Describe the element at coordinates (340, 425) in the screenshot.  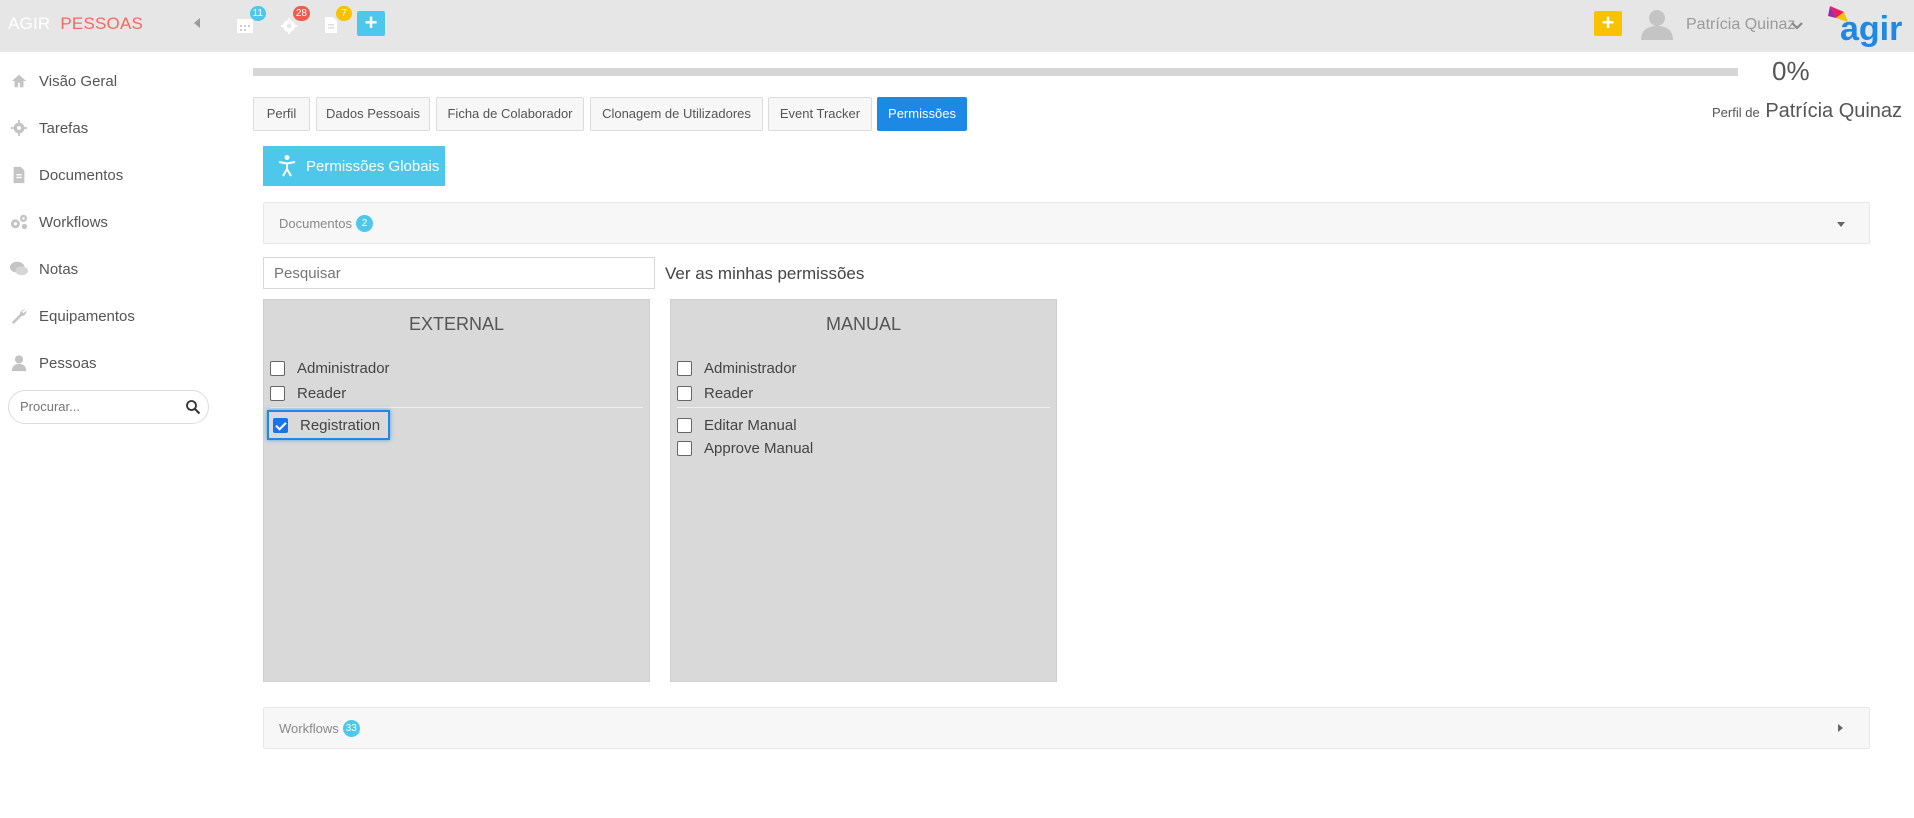
I see `permission-label: Registration` at that location.